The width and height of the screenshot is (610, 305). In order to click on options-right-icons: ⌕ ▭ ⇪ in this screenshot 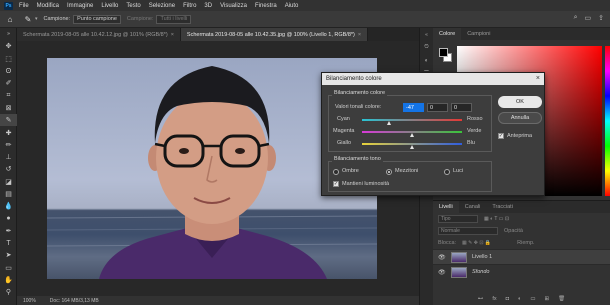, I will do `click(589, 18)`.